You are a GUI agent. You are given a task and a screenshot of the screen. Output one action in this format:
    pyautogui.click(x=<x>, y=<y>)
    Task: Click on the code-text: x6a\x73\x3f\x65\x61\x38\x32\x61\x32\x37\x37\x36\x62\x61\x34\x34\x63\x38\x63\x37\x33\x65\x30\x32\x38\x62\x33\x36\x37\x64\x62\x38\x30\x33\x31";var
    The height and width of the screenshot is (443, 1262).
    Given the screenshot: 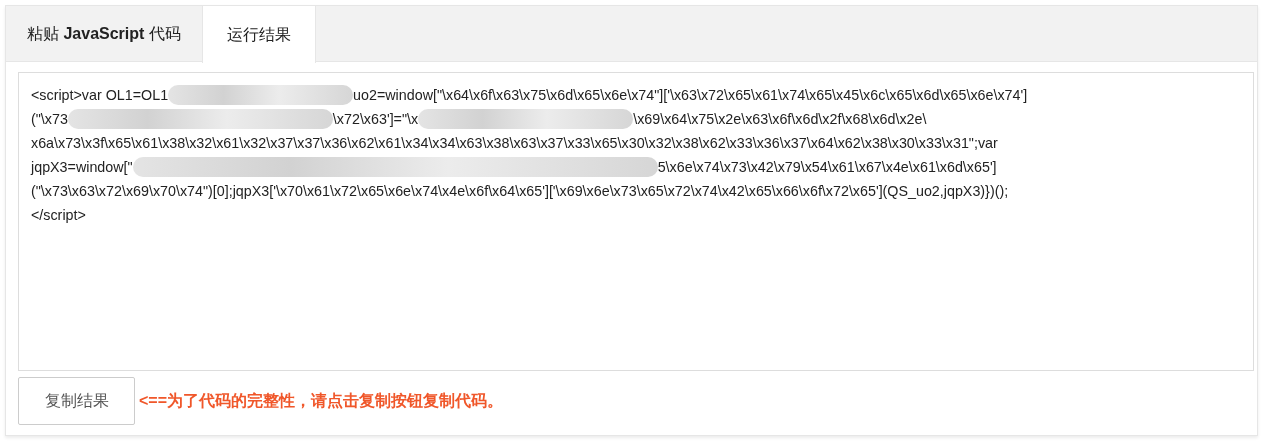 What is the action you would take?
    pyautogui.click(x=514, y=143)
    